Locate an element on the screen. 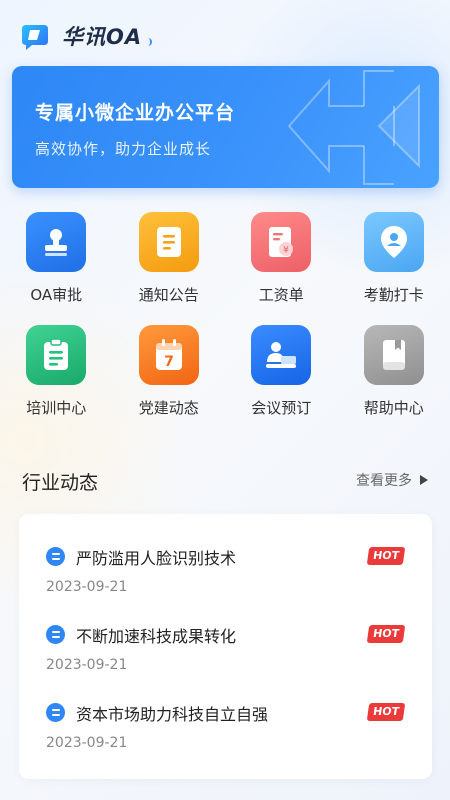 Image resolution: width=450 pixels, height=800 pixels. news-item: 资本市场助力科技自立自强 HOT 2023-09-21 is located at coordinates (225, 740).